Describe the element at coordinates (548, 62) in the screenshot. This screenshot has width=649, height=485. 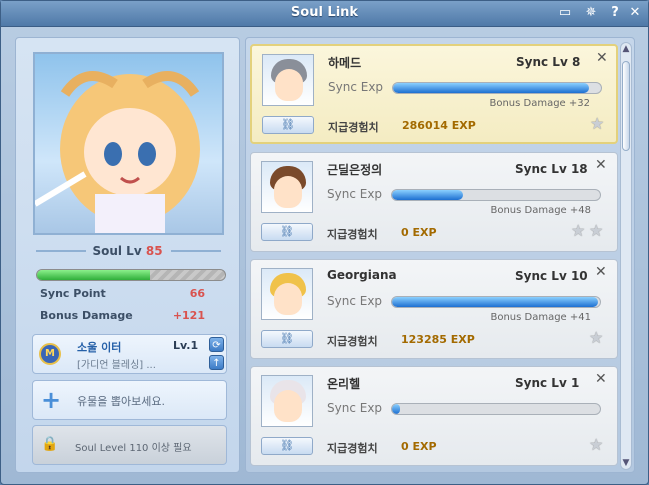
I see `sync-level: Sync Lv 8` at that location.